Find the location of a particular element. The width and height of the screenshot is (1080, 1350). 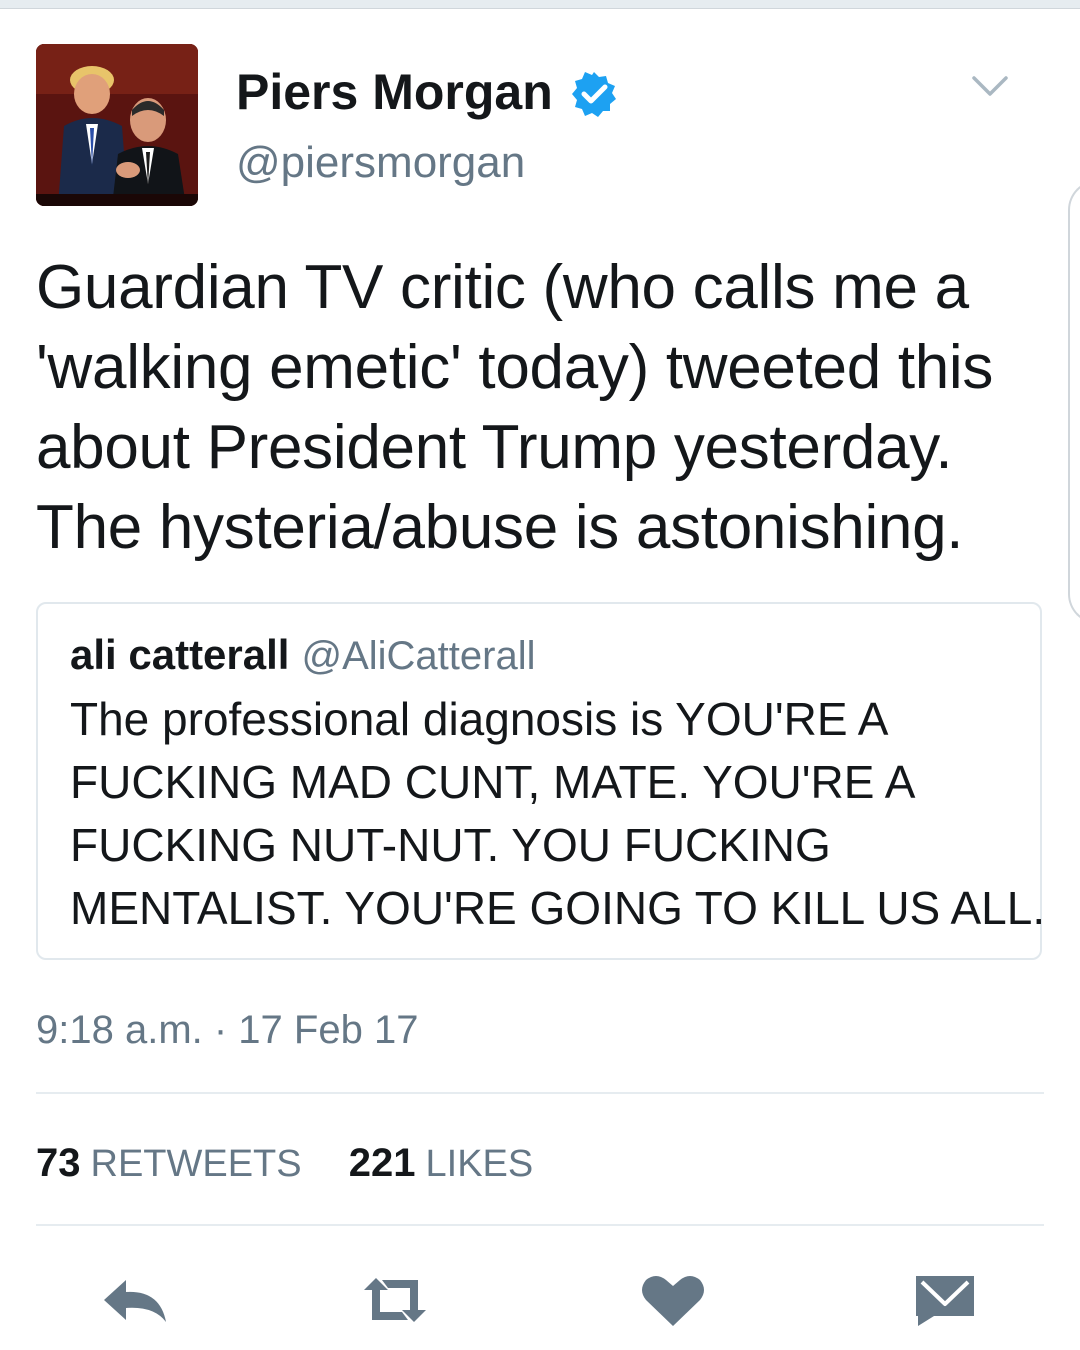

tweet-stats: 73 RETWEETS 221 LIKES is located at coordinates (302, 1163).